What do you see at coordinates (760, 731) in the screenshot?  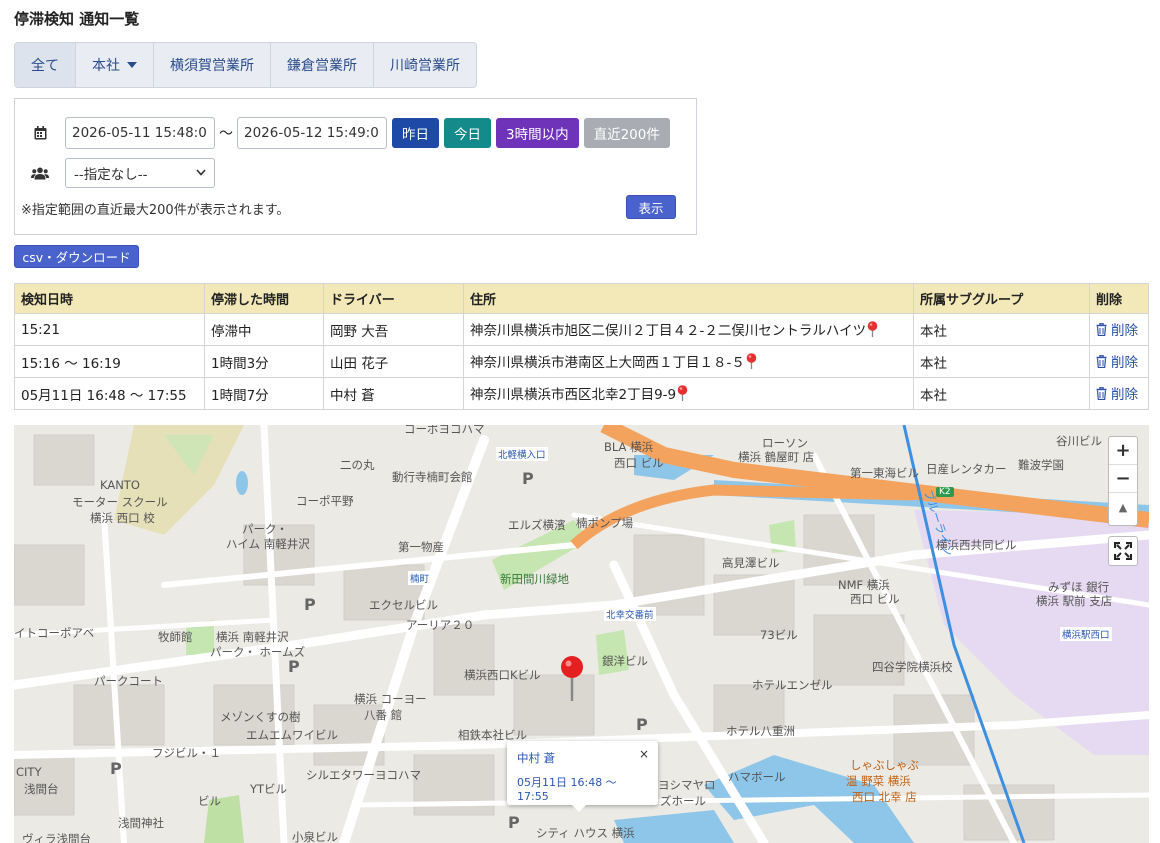 I see `map-label: ホテル八重洲` at bounding box center [760, 731].